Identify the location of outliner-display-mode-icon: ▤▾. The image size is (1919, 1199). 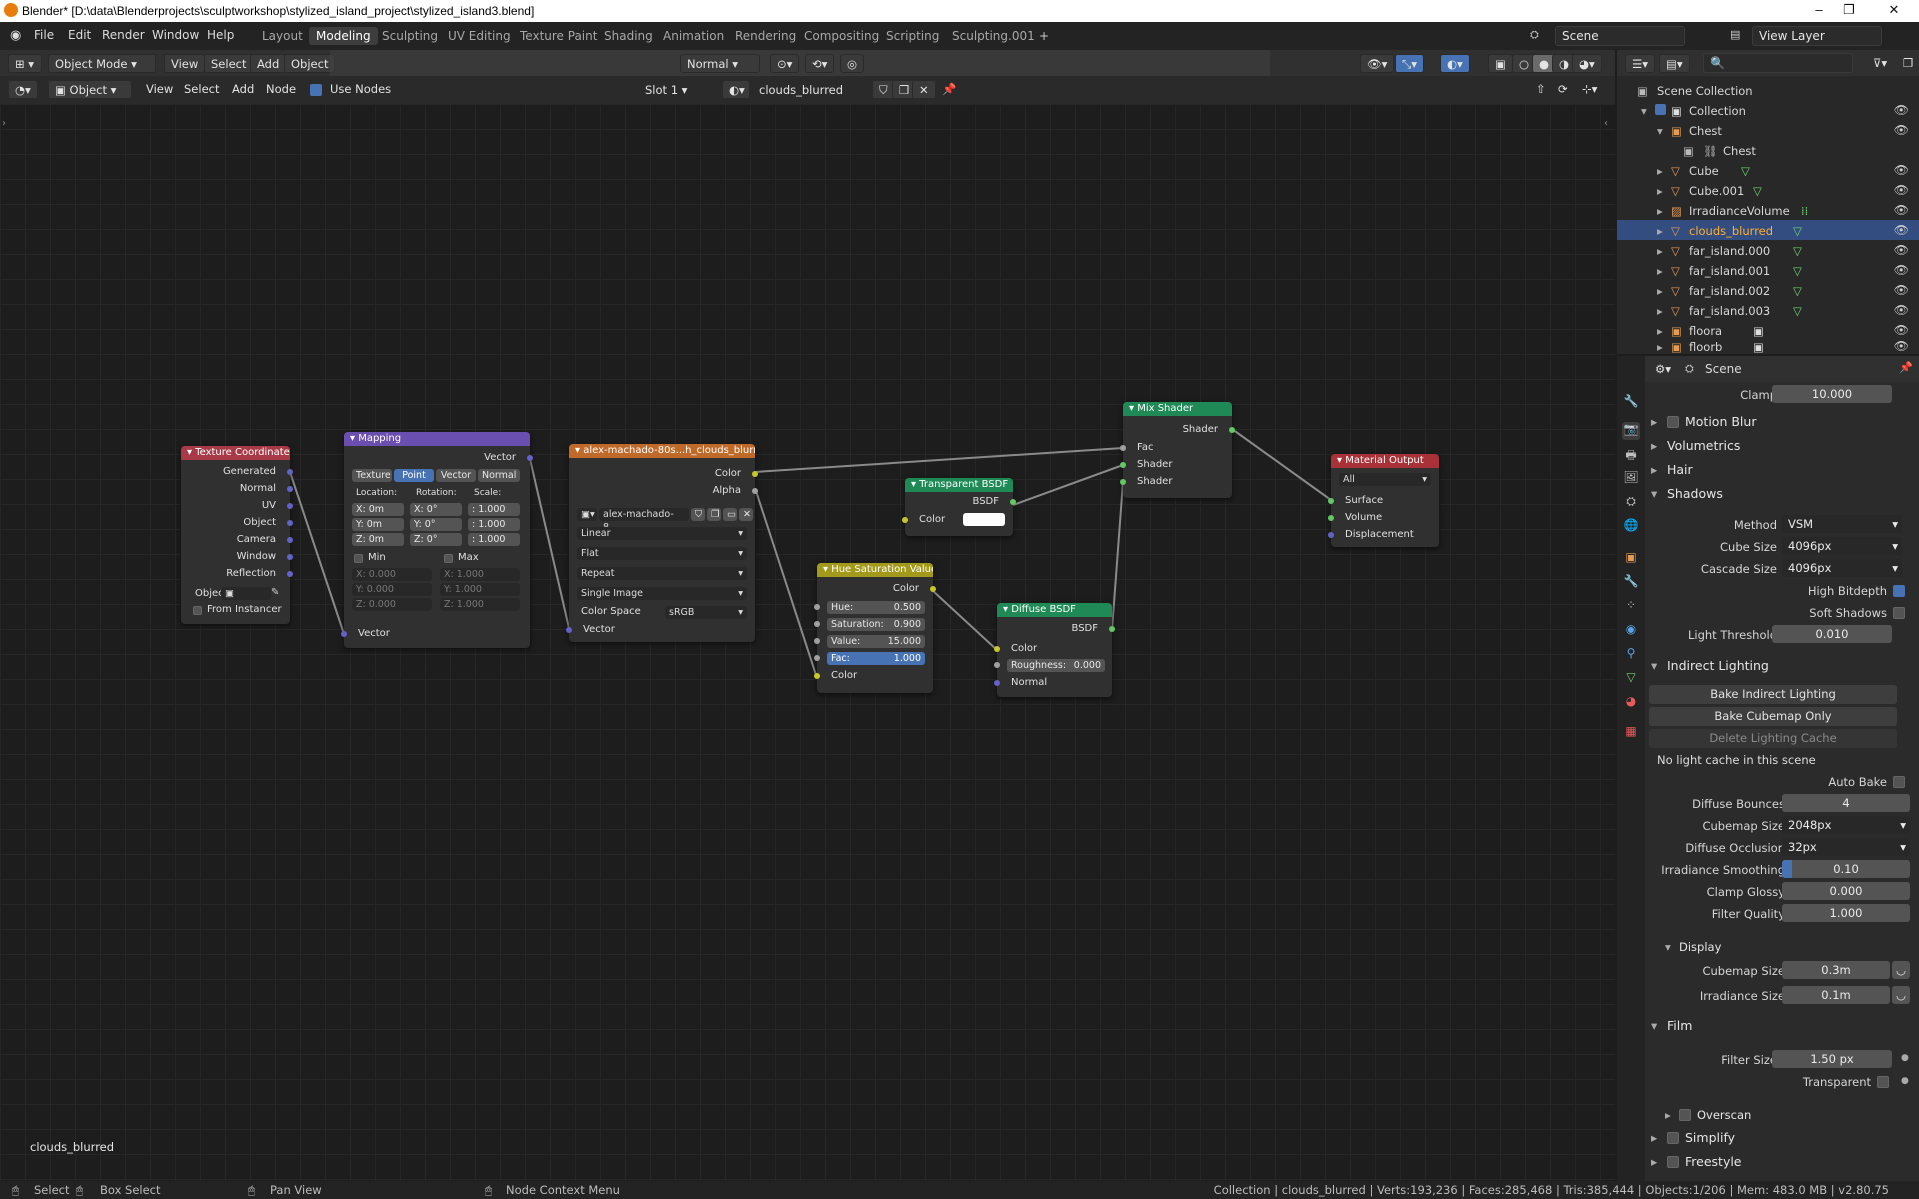
(1674, 63).